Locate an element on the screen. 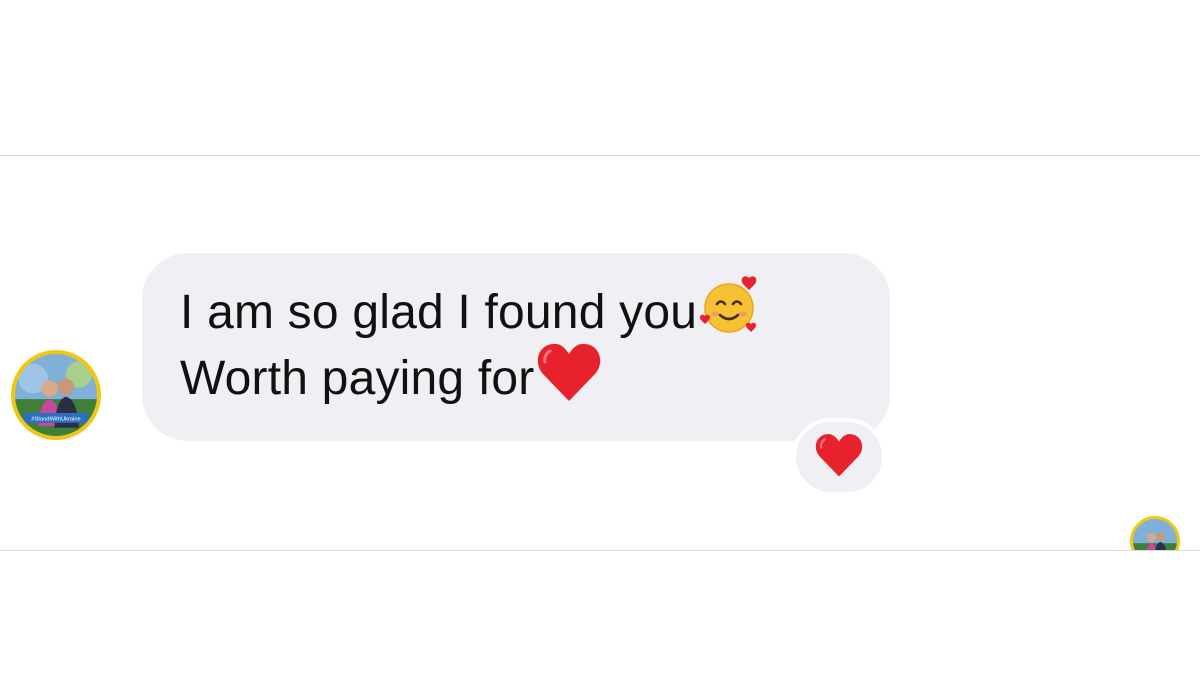 The width and height of the screenshot is (1200, 675). message-text-line-1: I am so glad I found you is located at coordinates (439, 312).